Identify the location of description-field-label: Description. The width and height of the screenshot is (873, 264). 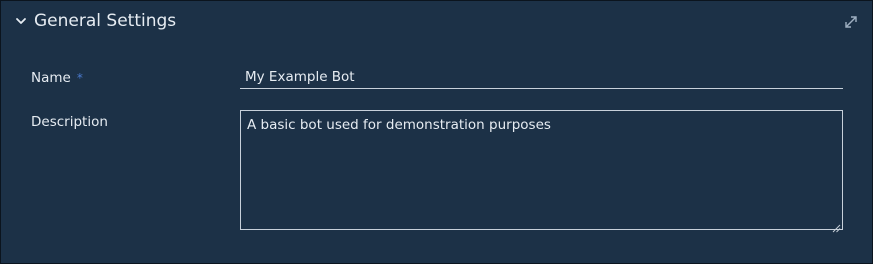
(69, 122).